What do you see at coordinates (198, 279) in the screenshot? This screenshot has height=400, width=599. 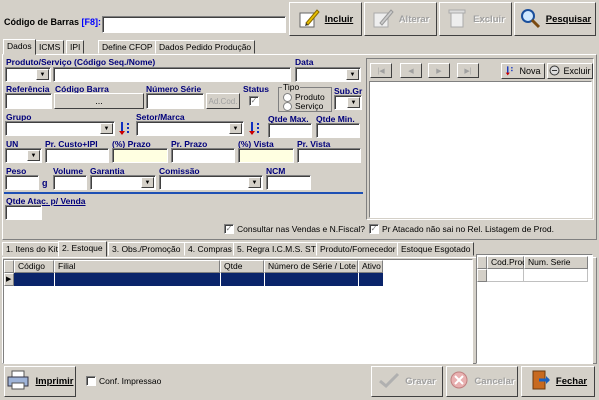 I see `table-row-selected` at bounding box center [198, 279].